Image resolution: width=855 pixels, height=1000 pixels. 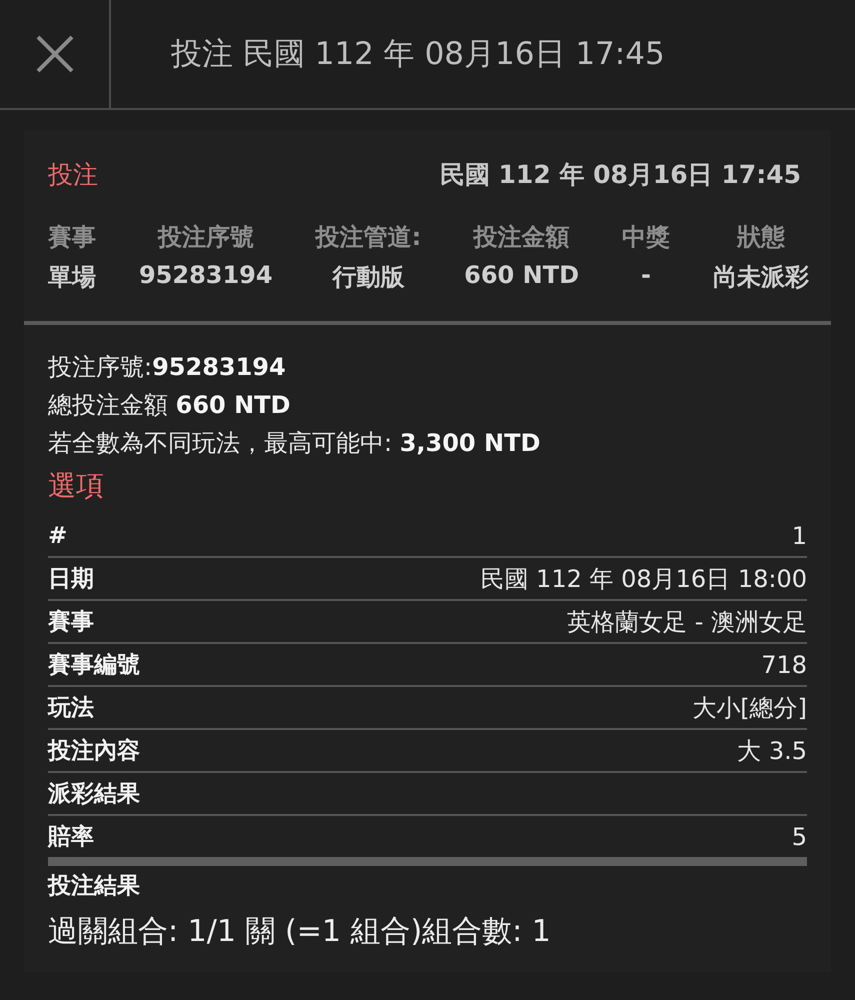 I want to click on info-line: 投注序號:95283194, so click(x=167, y=367).